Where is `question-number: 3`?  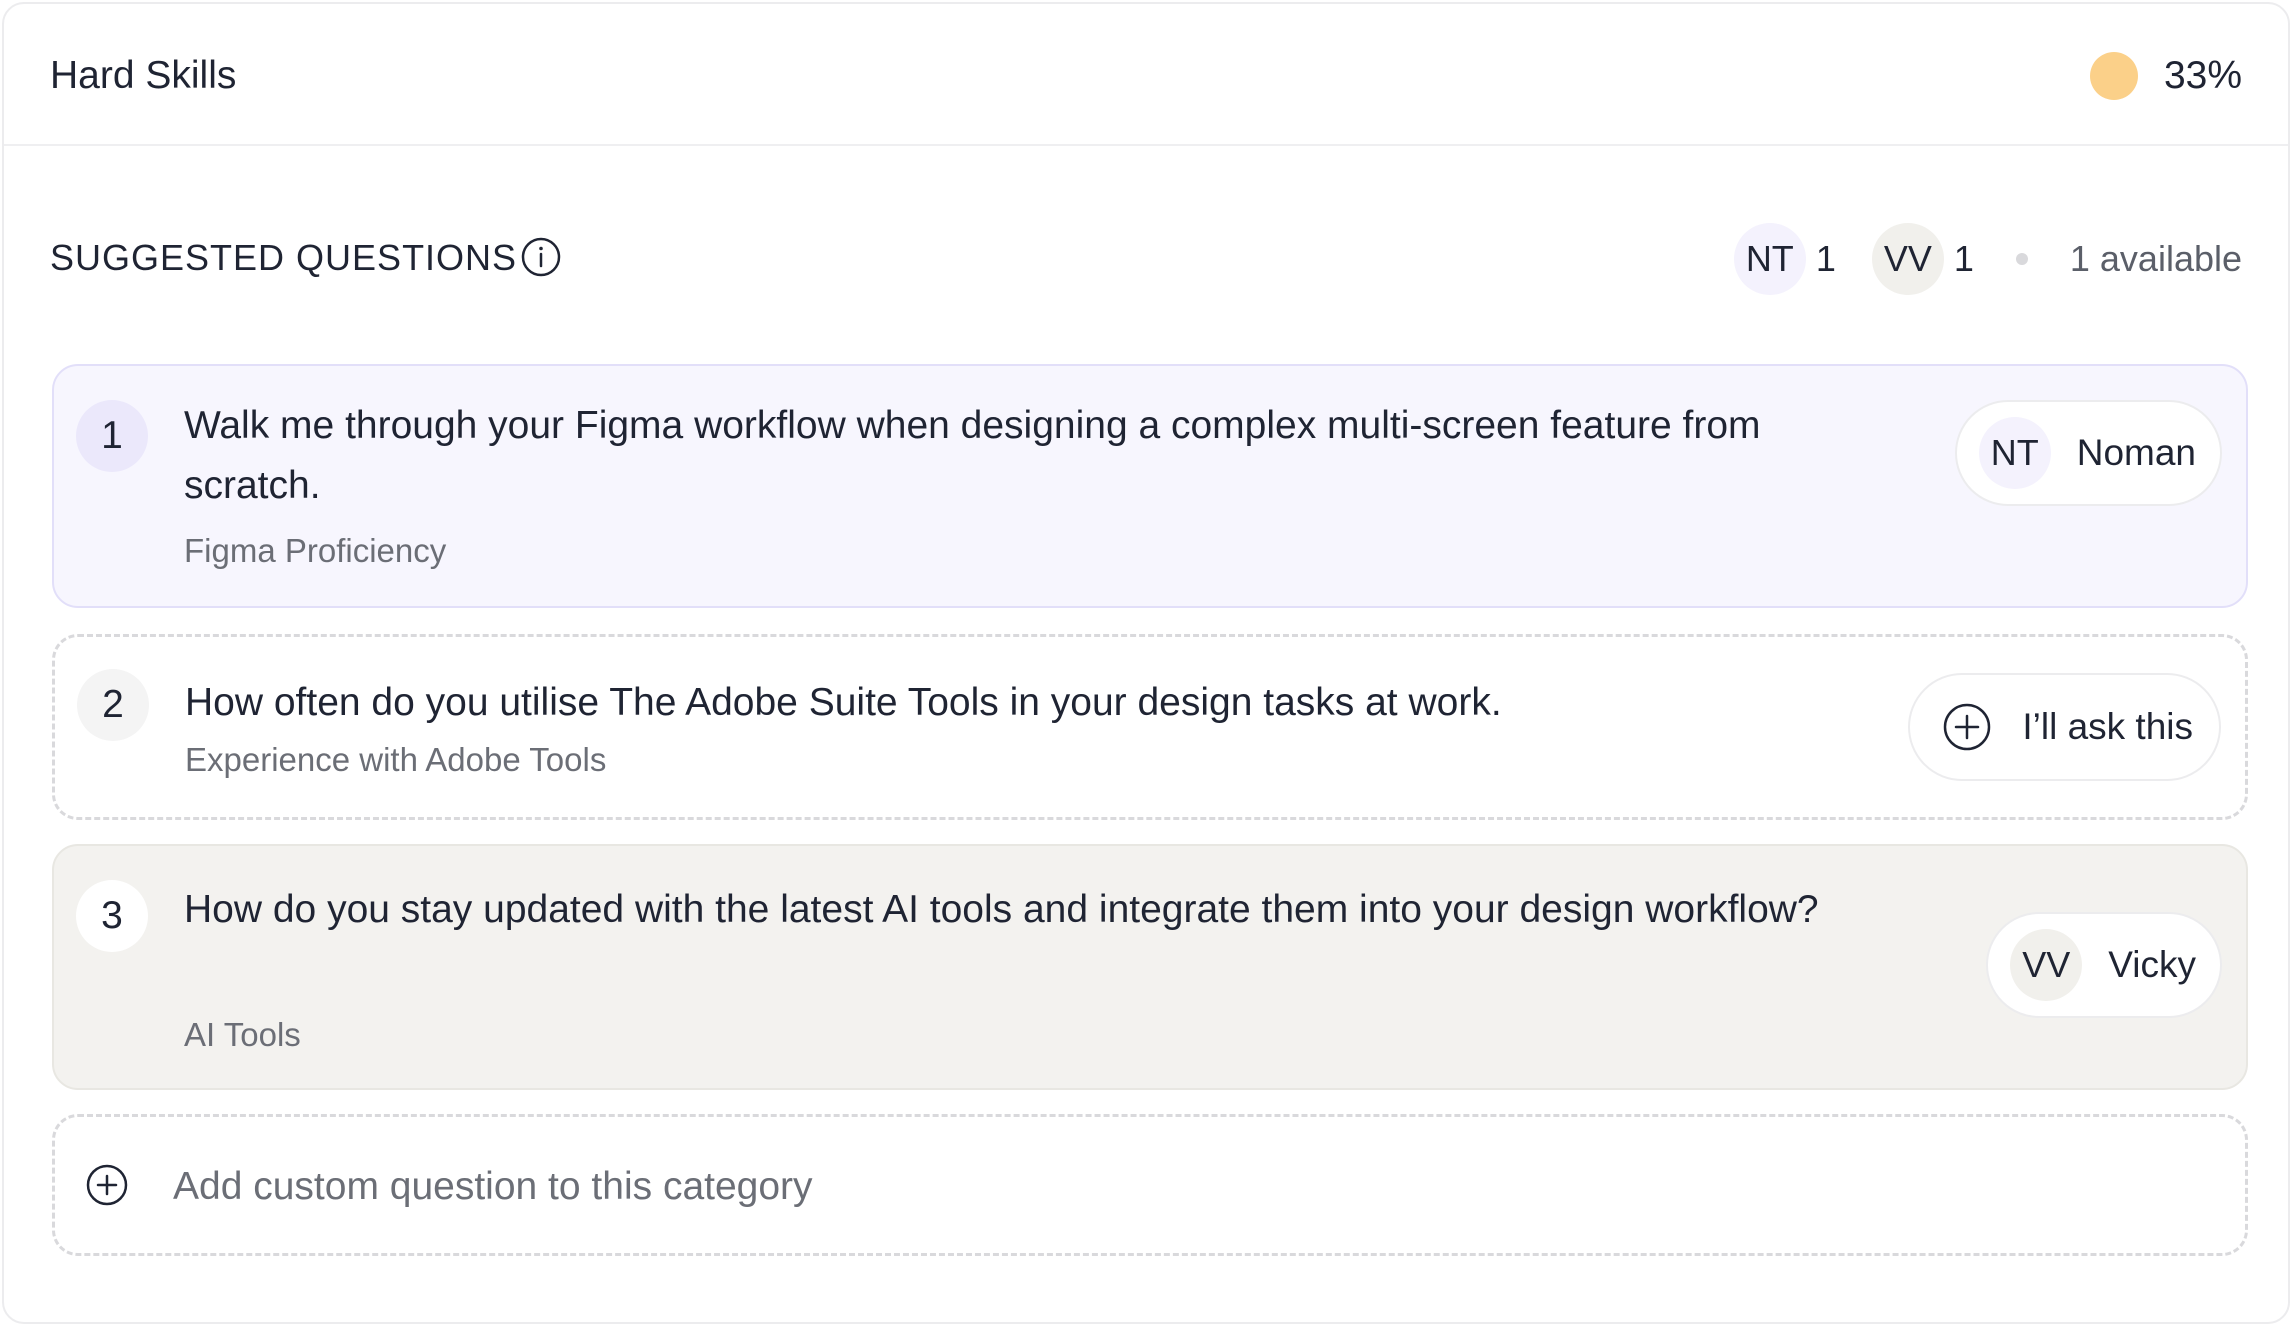
question-number: 3 is located at coordinates (112, 916).